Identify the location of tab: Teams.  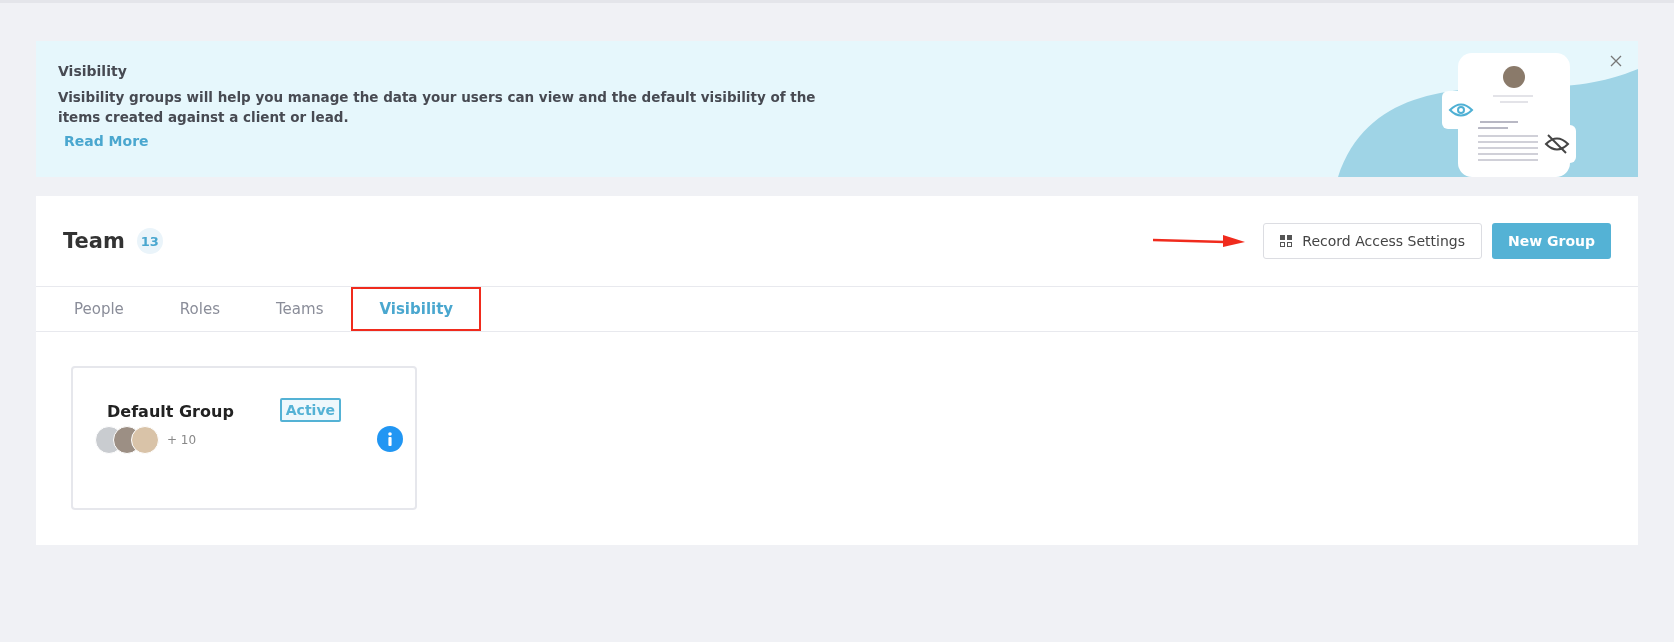
(300, 309).